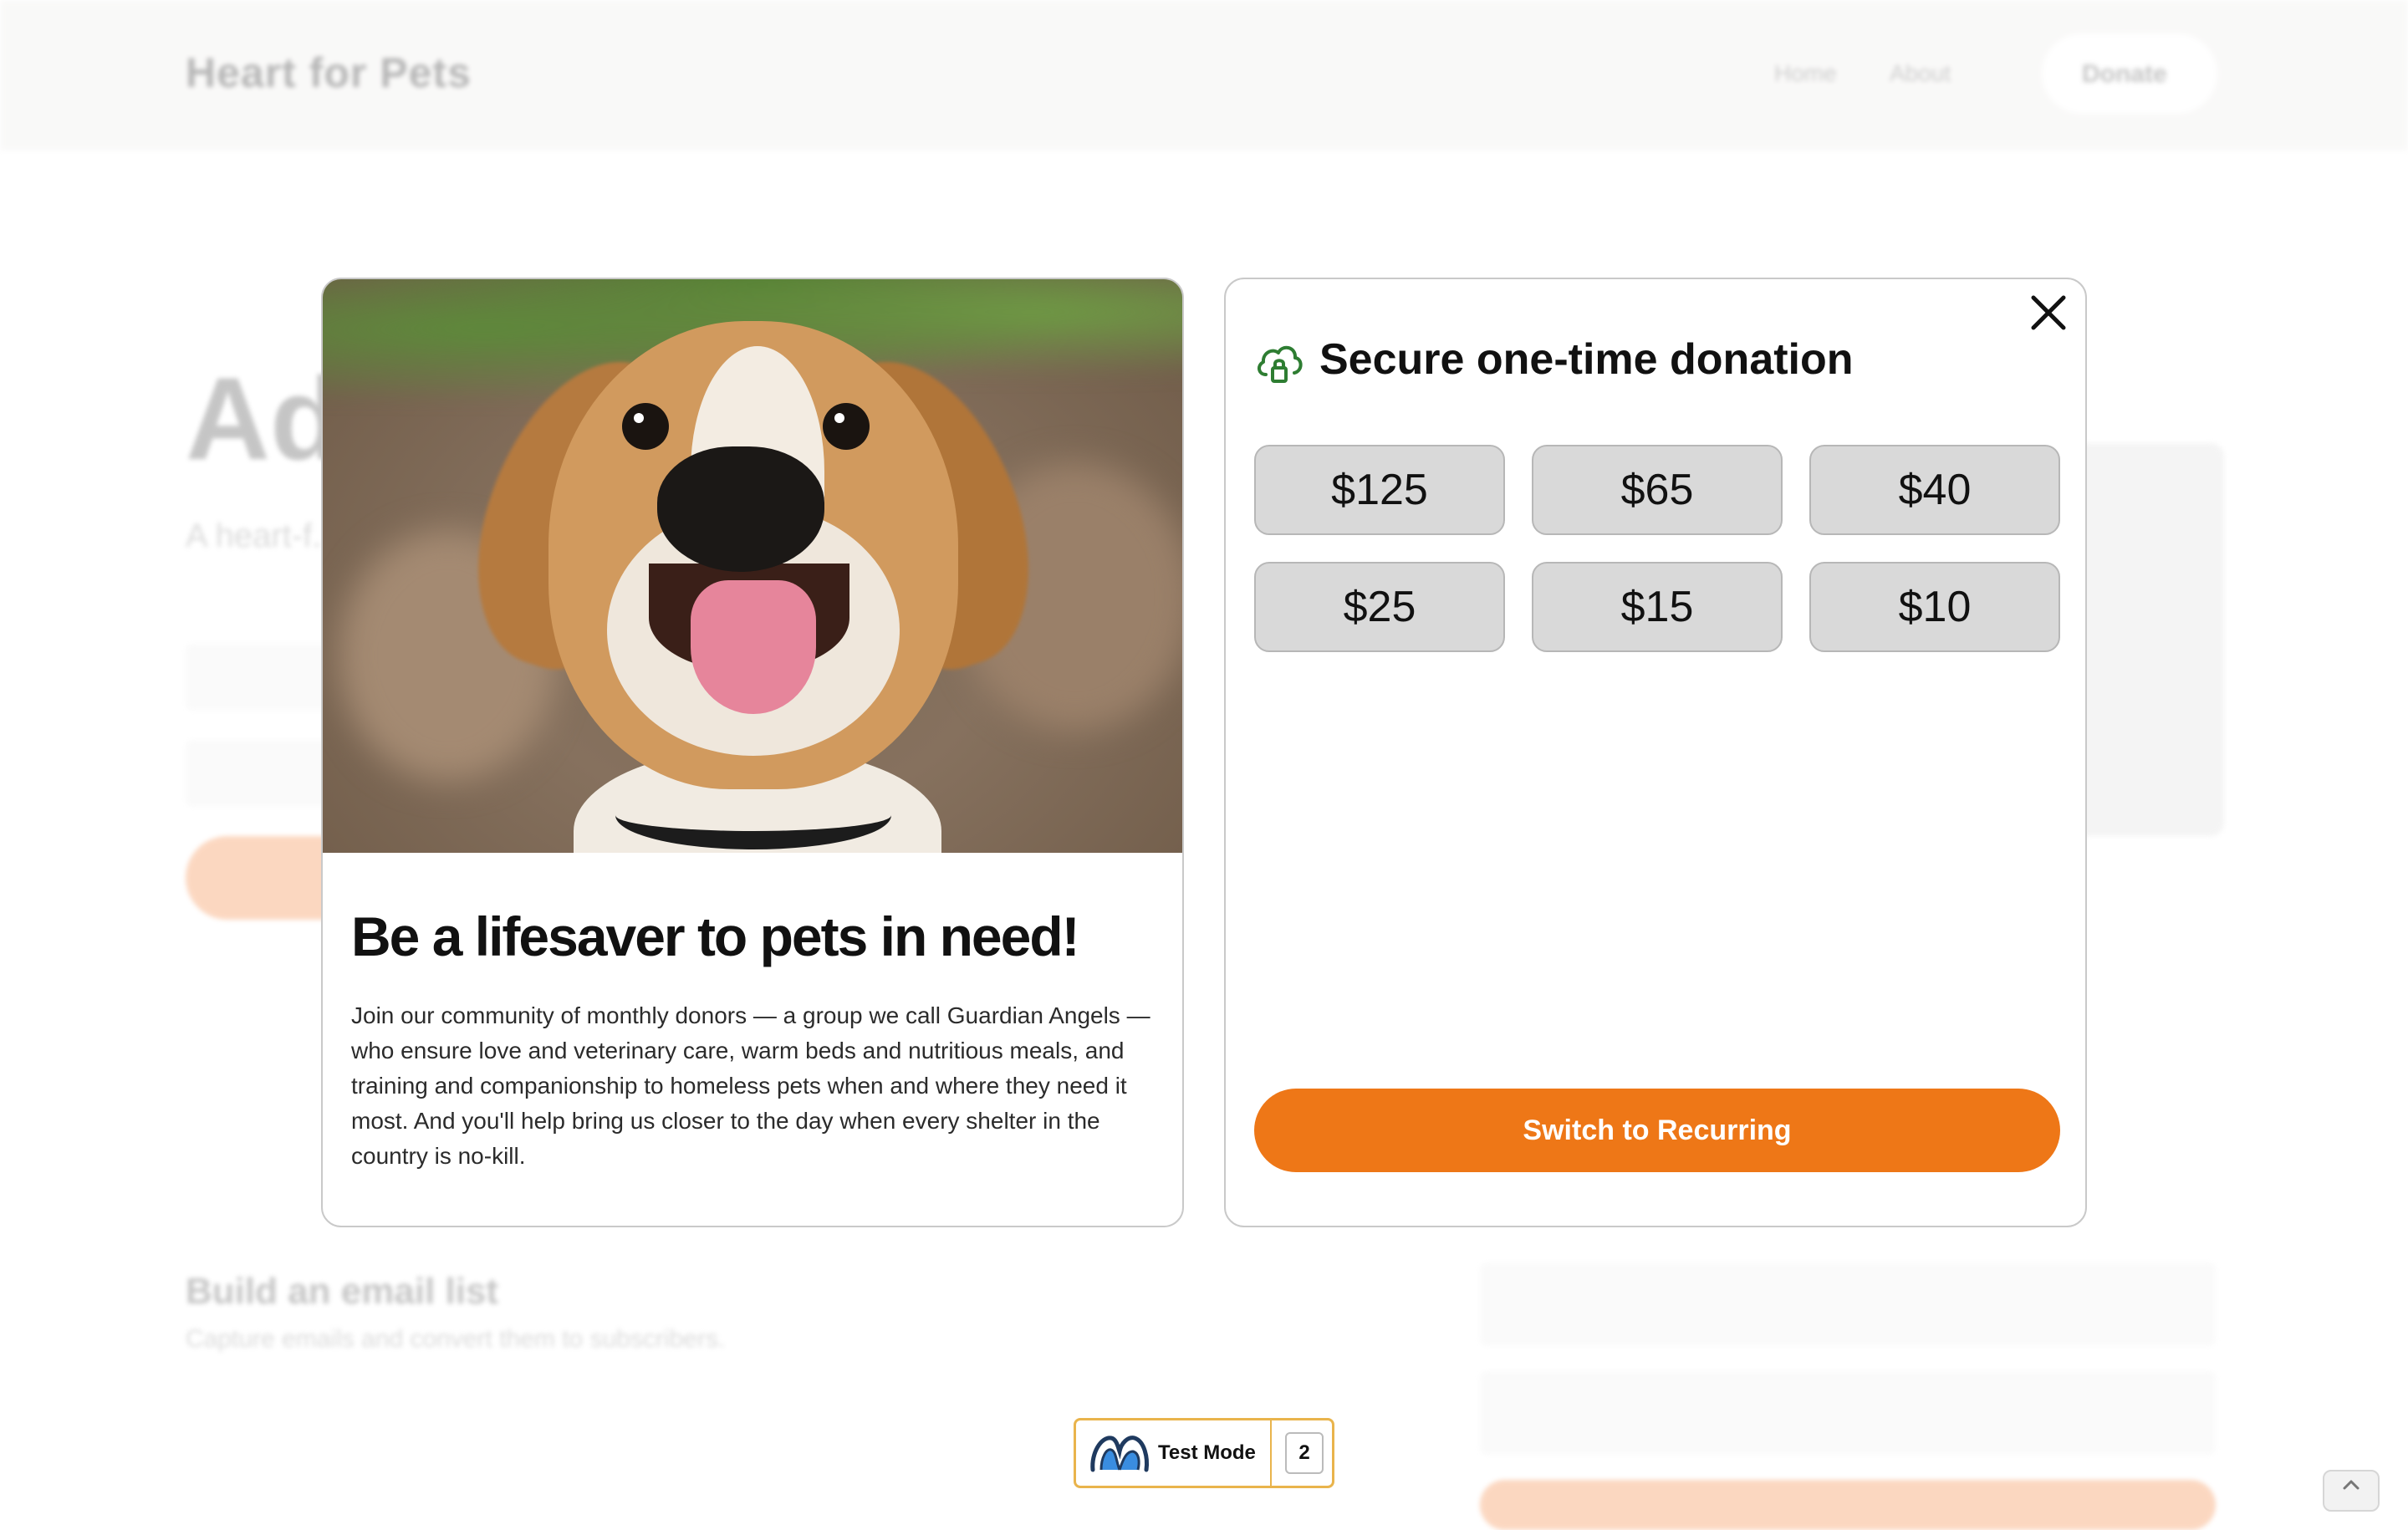 The width and height of the screenshot is (2408, 1530). I want to click on header-donate-label: Donate, so click(2125, 74).